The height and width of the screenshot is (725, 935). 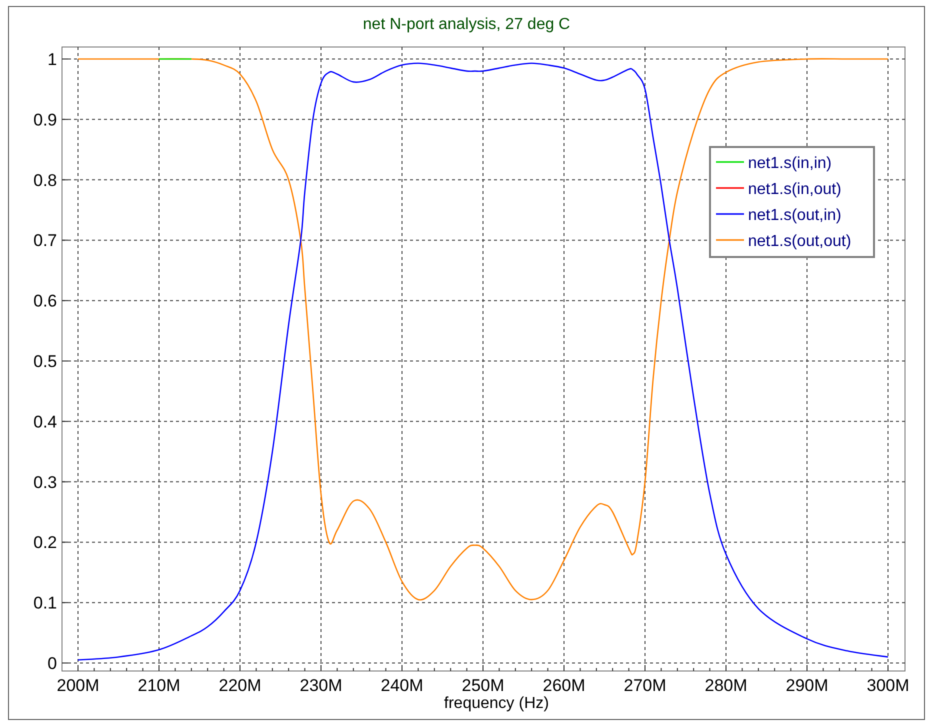 What do you see at coordinates (45, 301) in the screenshot?
I see `y-tick-label: 0.6` at bounding box center [45, 301].